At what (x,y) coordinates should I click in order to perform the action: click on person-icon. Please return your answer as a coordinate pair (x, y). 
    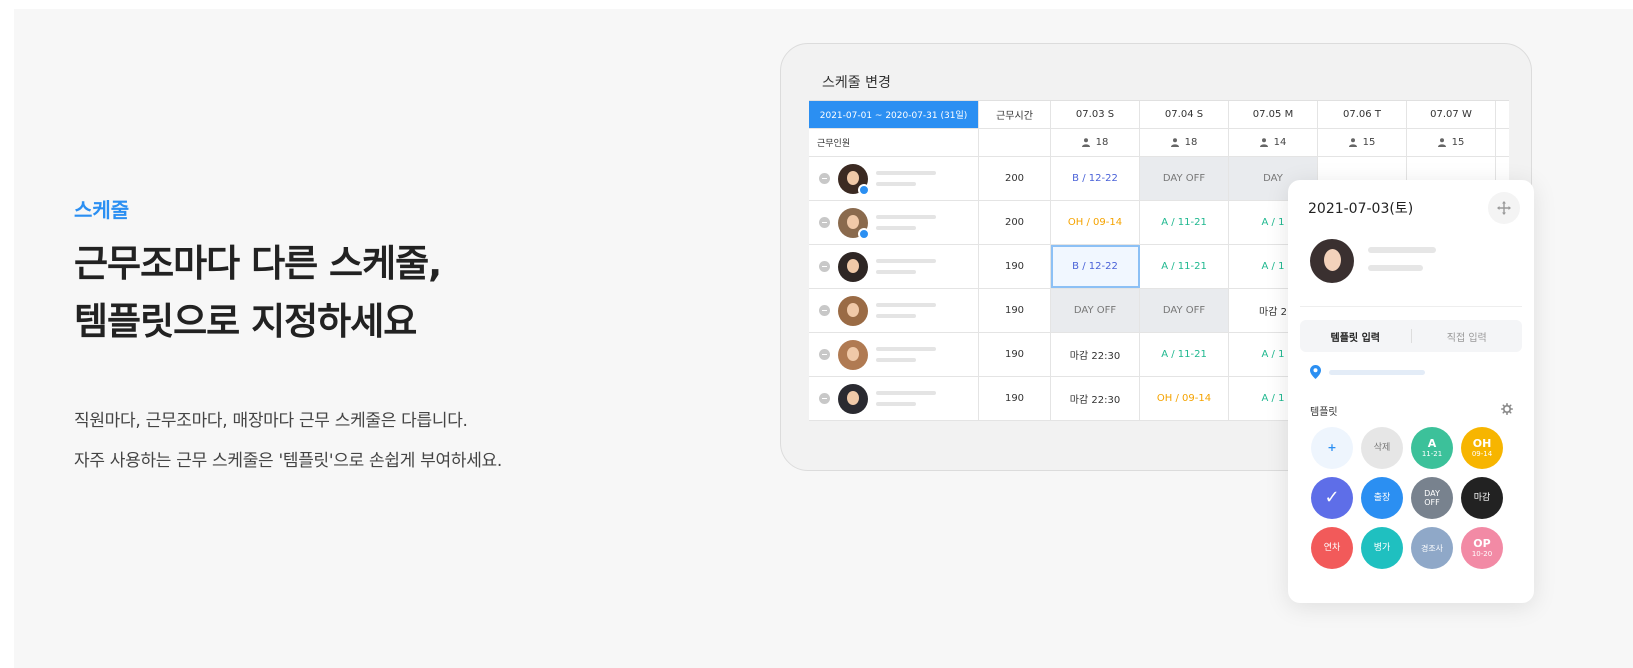
    Looking at the image, I should click on (1352, 142).